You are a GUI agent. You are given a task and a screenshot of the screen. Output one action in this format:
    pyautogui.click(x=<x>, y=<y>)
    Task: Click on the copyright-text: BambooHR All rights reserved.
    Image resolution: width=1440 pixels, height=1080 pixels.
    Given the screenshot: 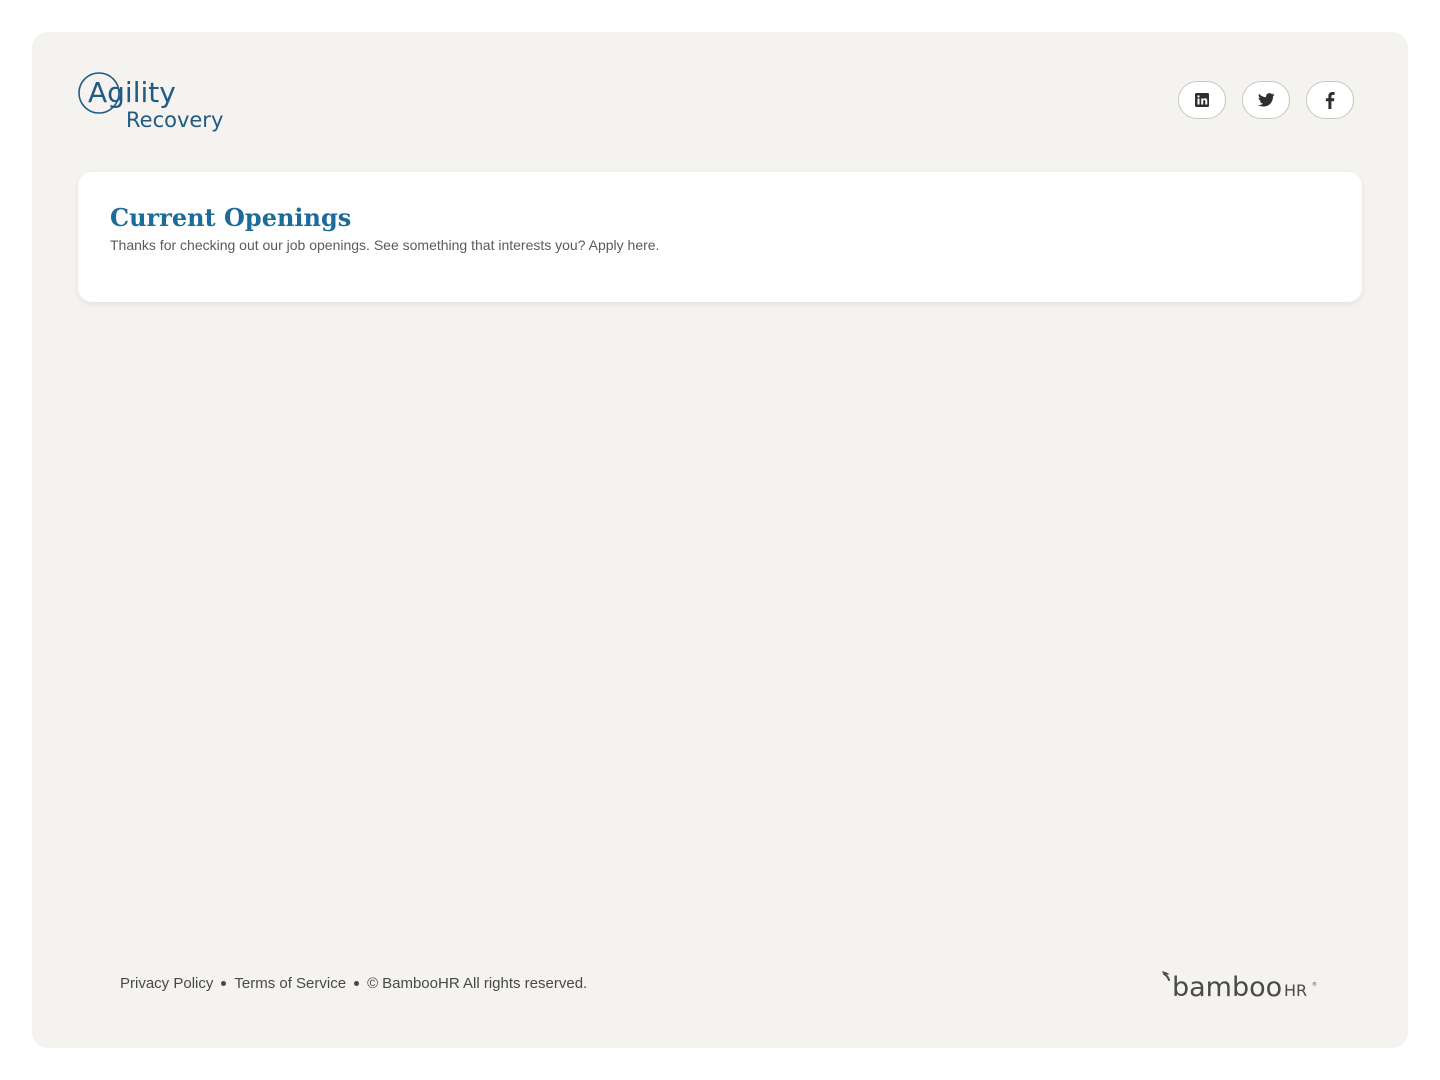 What is the action you would take?
    pyautogui.click(x=485, y=983)
    